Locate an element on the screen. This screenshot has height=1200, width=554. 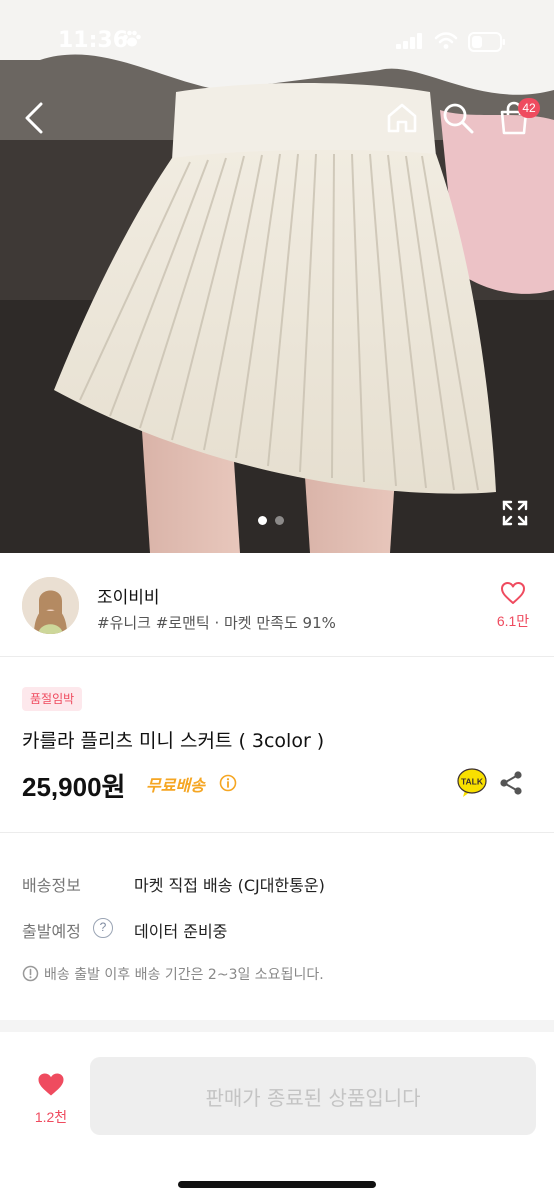
product-price: 25,900원 is located at coordinates (74, 787).